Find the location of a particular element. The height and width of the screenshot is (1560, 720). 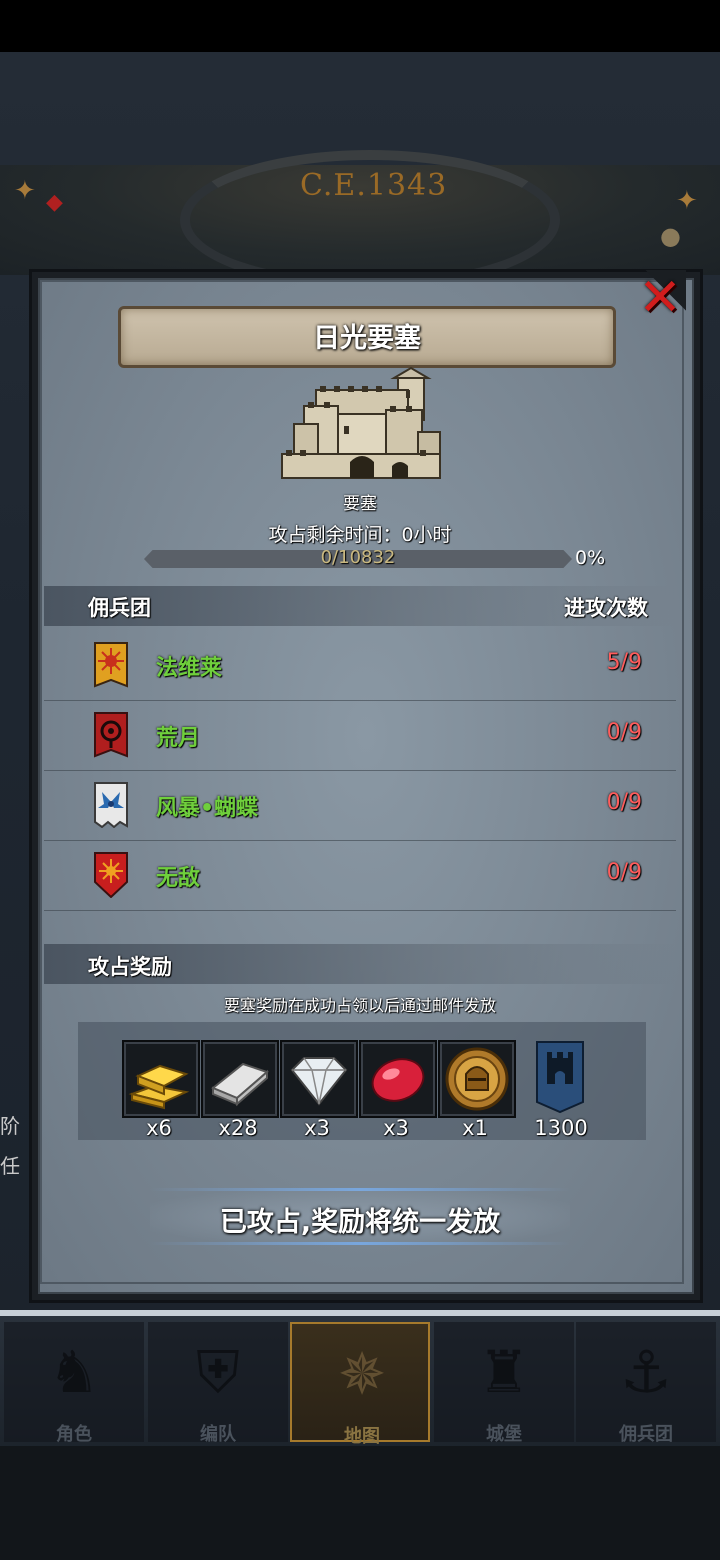

nav-label: 城堡 is located at coordinates (504, 1434).